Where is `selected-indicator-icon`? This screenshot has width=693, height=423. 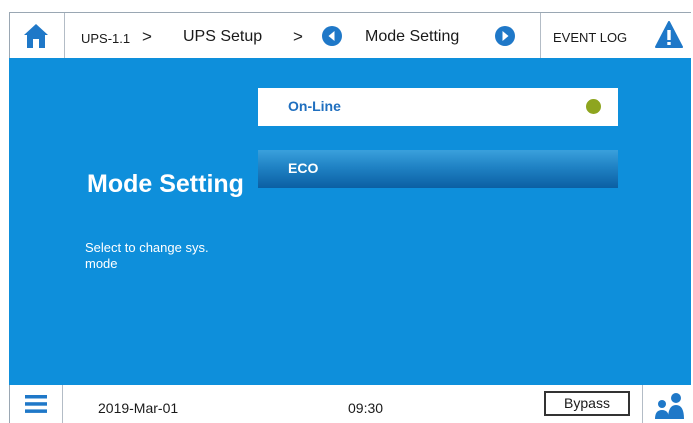 selected-indicator-icon is located at coordinates (593, 106).